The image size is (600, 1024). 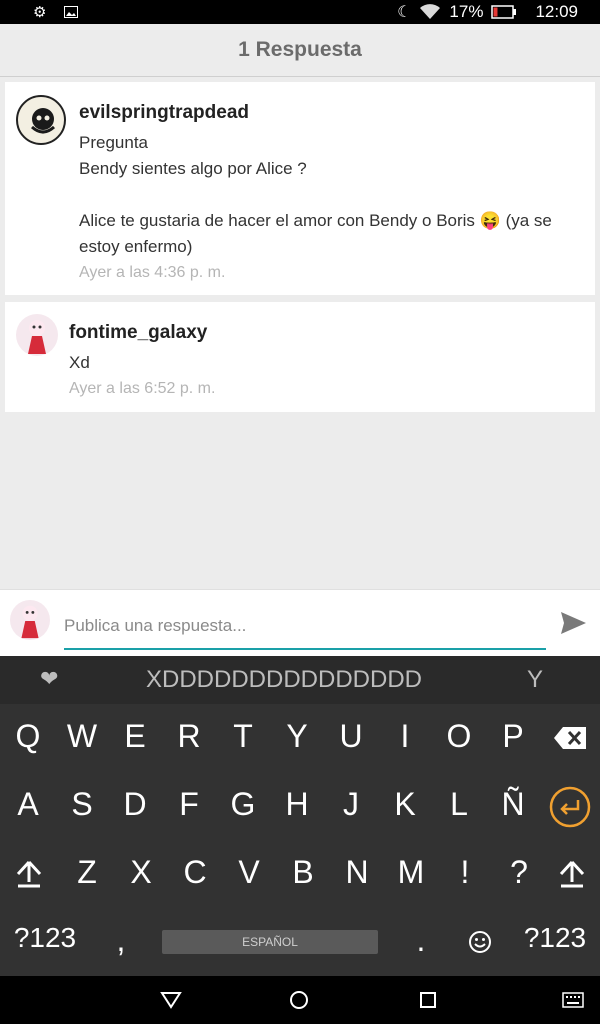 What do you see at coordinates (513, 804) in the screenshot?
I see `key-n-tilde: Ñ` at bounding box center [513, 804].